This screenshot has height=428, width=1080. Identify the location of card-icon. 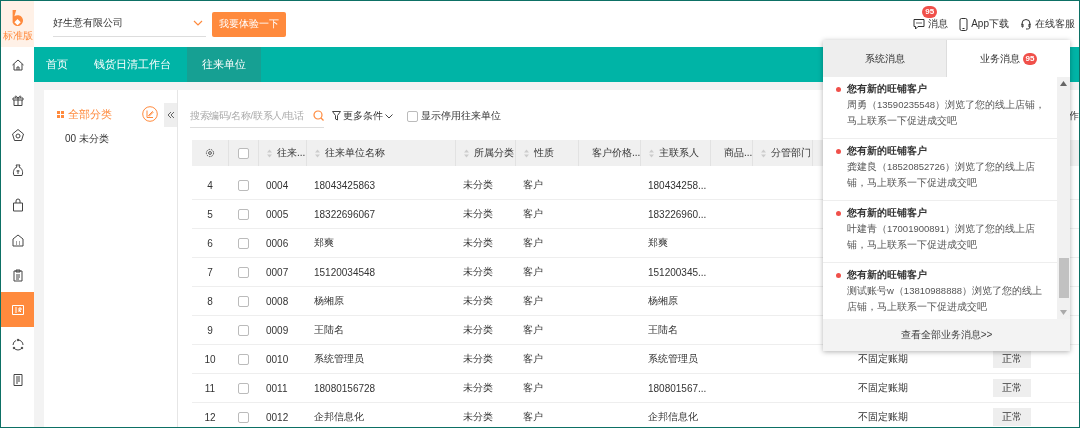
(17, 309).